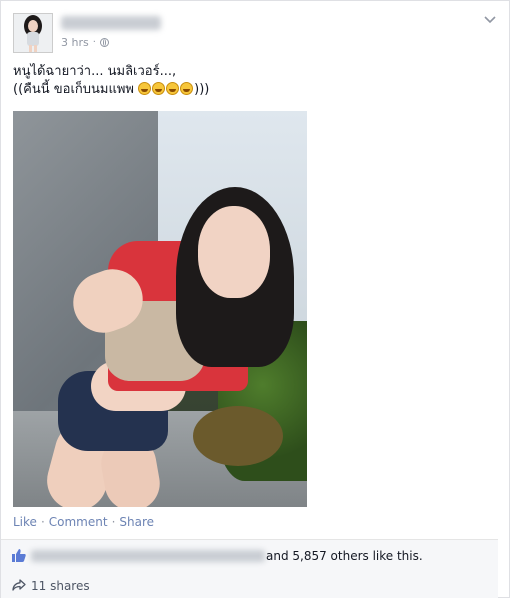 The height and width of the screenshot is (598, 510). I want to click on post-text-line-2-suffix: ))), so click(202, 89).